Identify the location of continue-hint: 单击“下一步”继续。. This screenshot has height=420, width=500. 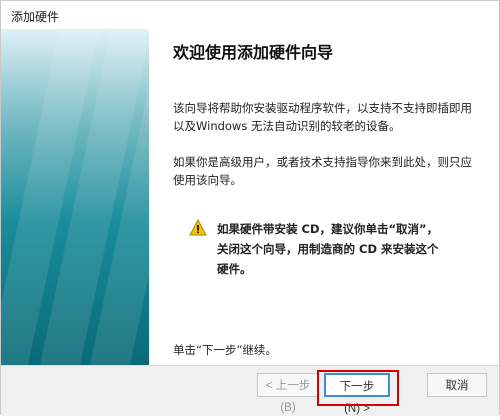
(225, 350).